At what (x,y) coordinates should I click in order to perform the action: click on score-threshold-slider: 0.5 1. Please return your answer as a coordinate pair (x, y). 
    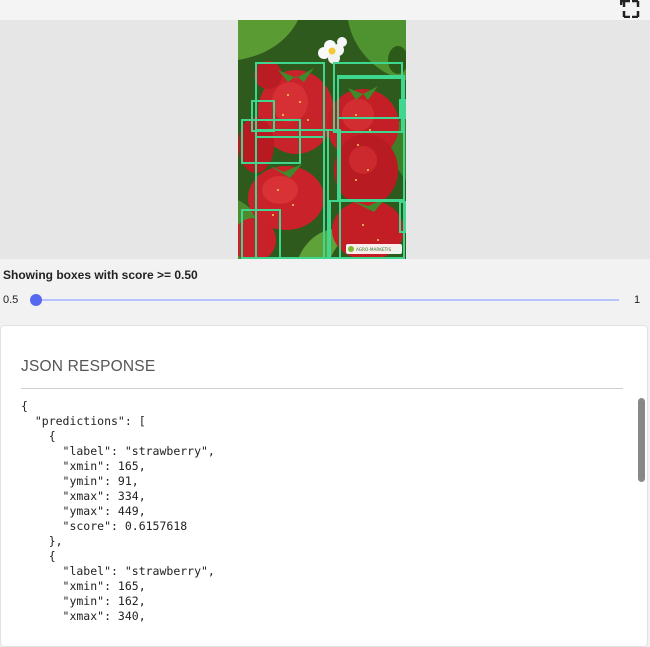
    Looking at the image, I should click on (325, 300).